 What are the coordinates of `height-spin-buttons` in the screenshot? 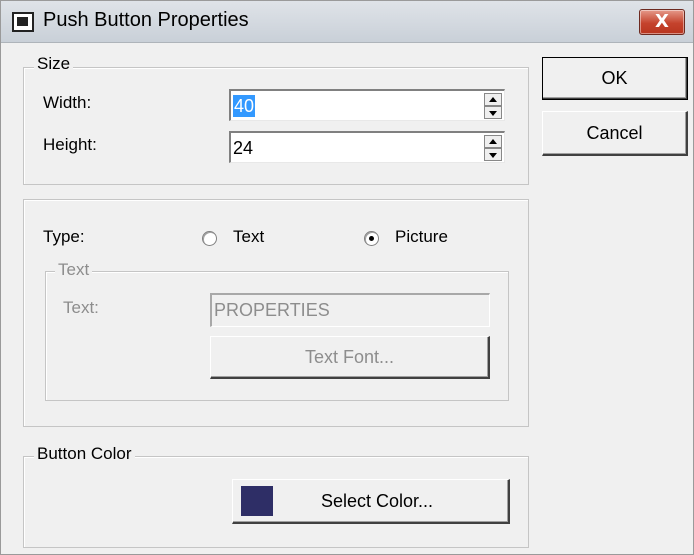 It's located at (493, 148).